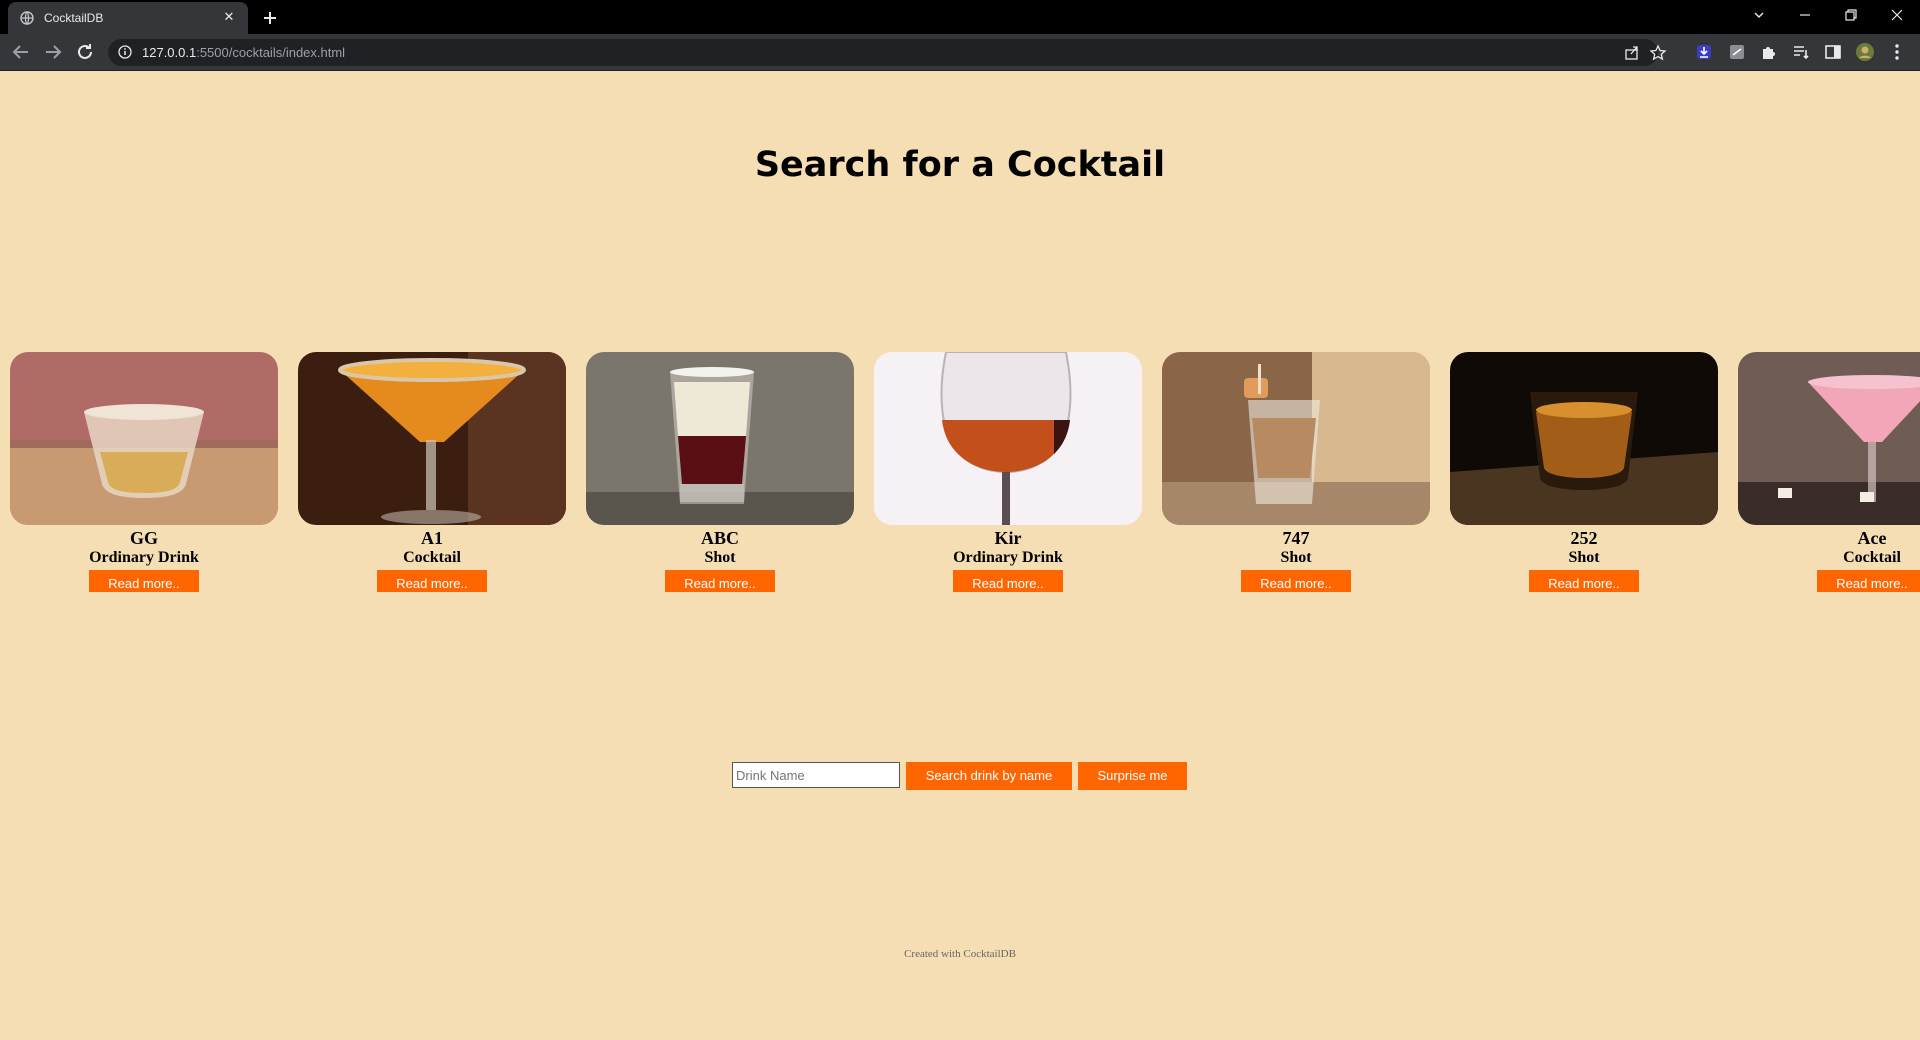 The image size is (1920, 1040). Describe the element at coordinates (719, 538) in the screenshot. I see `cocktail-name: ABC` at that location.